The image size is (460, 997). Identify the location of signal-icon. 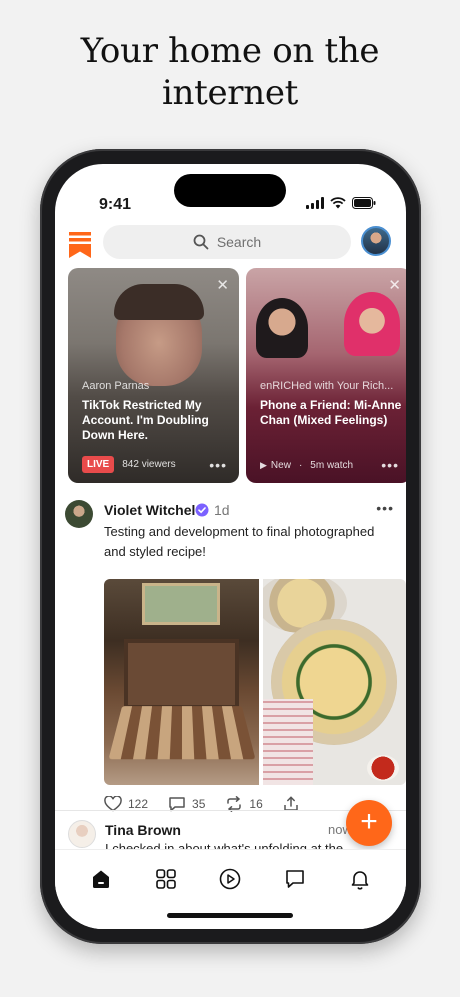
(315, 203).